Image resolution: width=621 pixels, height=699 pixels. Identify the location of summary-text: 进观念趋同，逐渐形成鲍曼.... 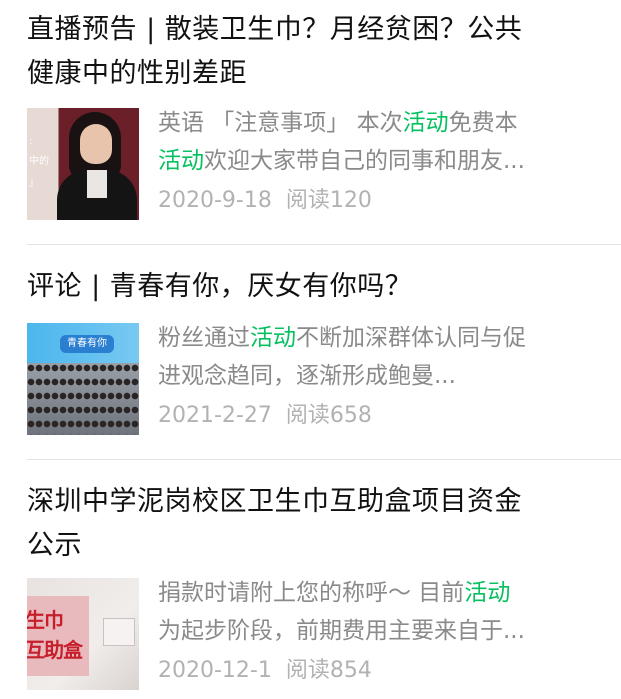
(307, 376).